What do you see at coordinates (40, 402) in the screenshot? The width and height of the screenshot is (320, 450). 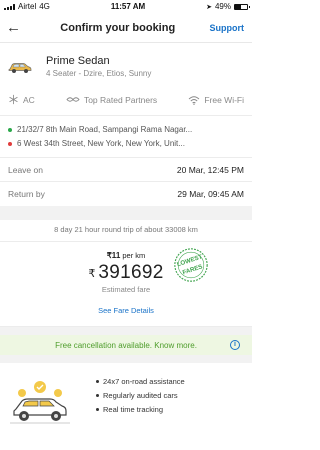 I see `car-assurance-illustration-icon` at bounding box center [40, 402].